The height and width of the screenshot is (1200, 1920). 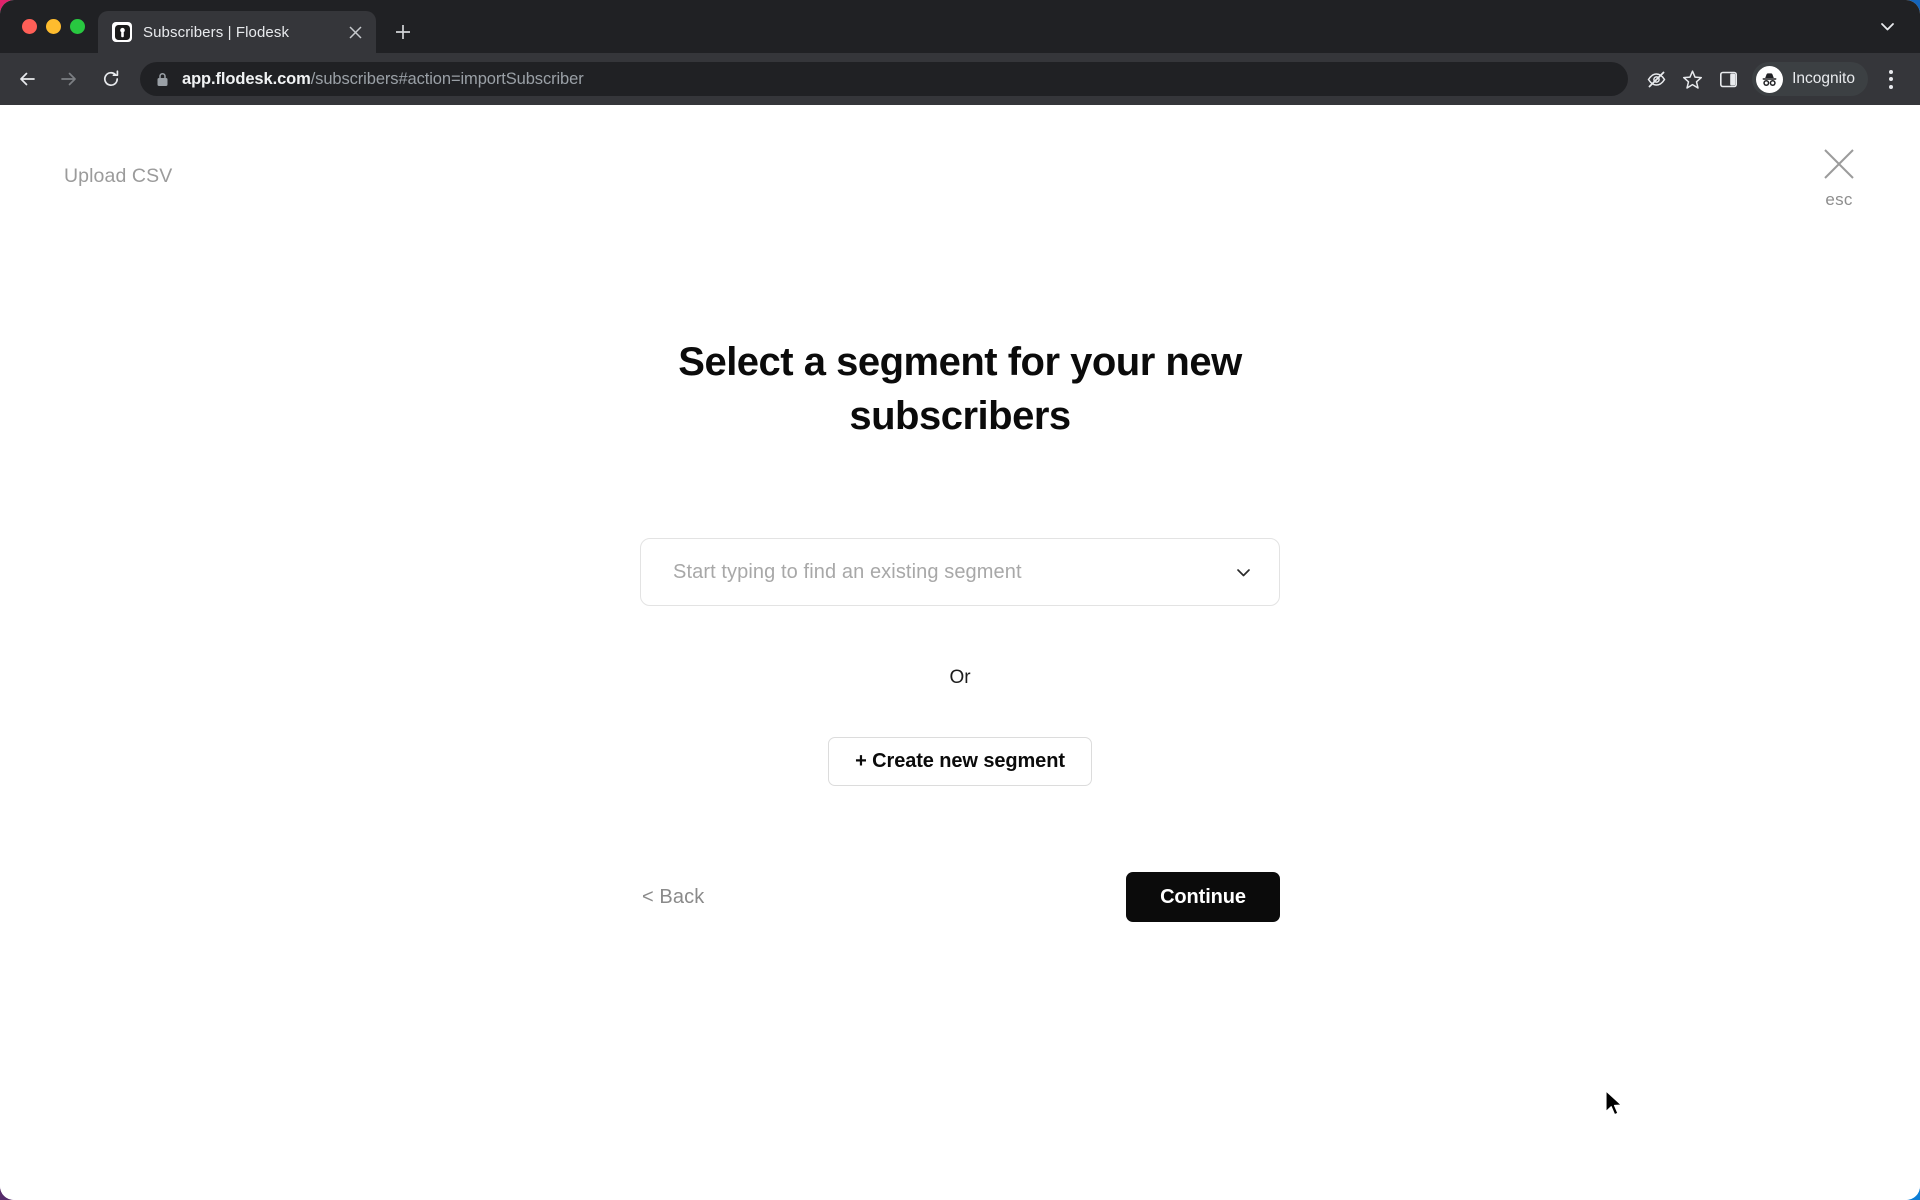 What do you see at coordinates (162, 79) in the screenshot?
I see `lock-icon` at bounding box center [162, 79].